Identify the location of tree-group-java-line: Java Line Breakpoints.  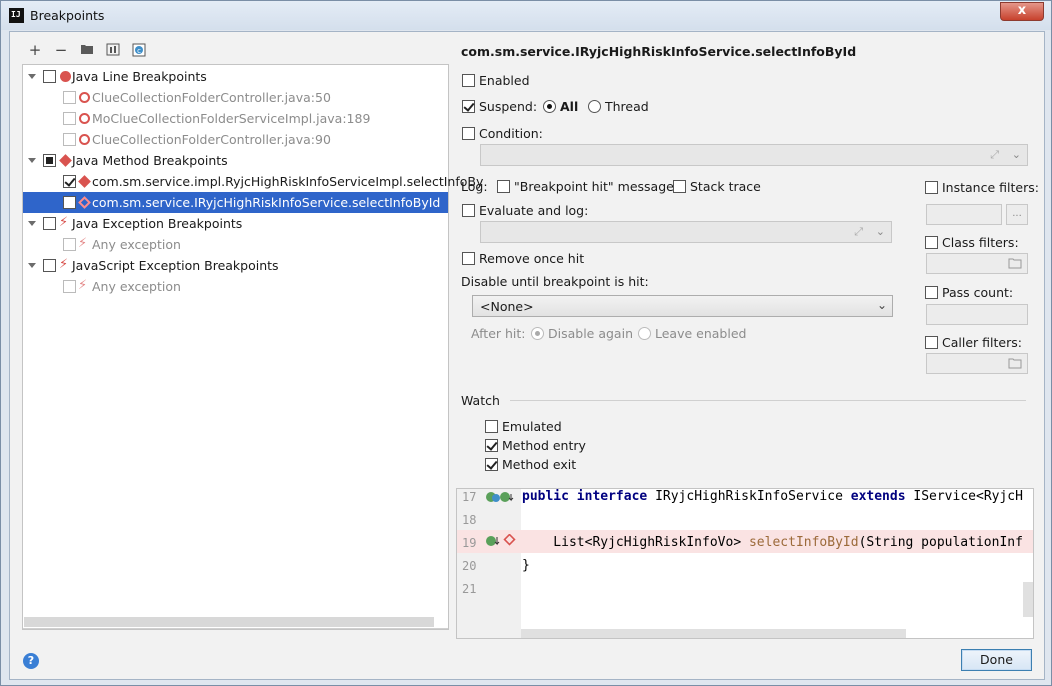
(235, 76).